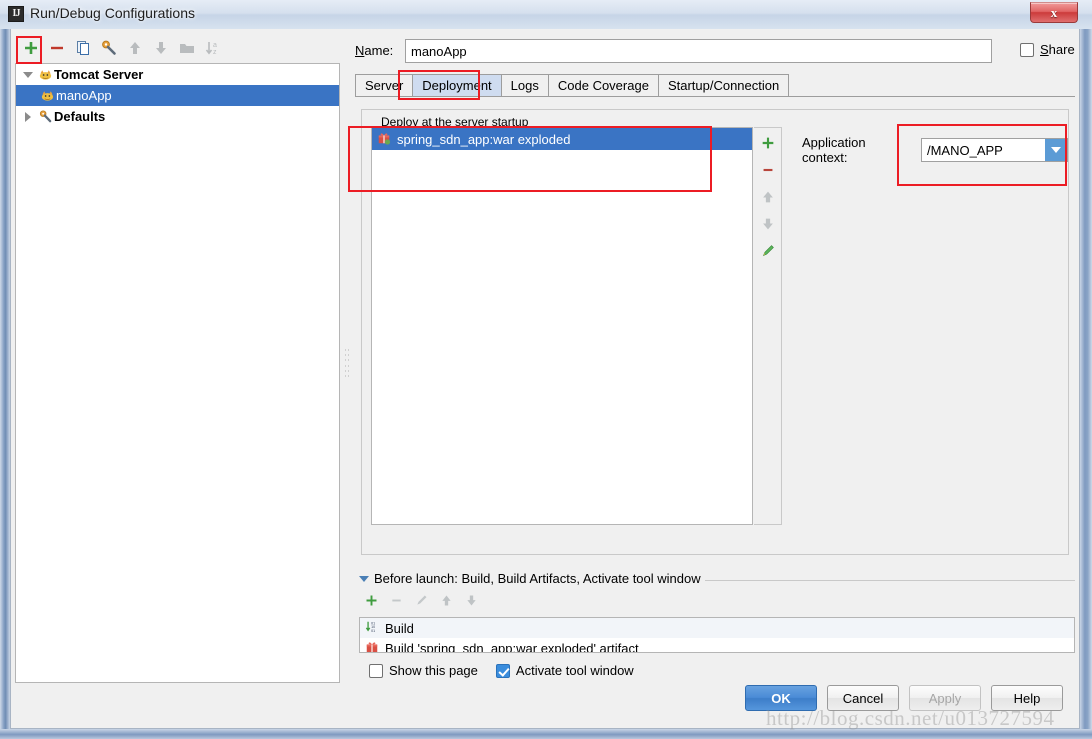 The width and height of the screenshot is (1092, 739). What do you see at coordinates (187, 48) in the screenshot?
I see `new-folder-button` at bounding box center [187, 48].